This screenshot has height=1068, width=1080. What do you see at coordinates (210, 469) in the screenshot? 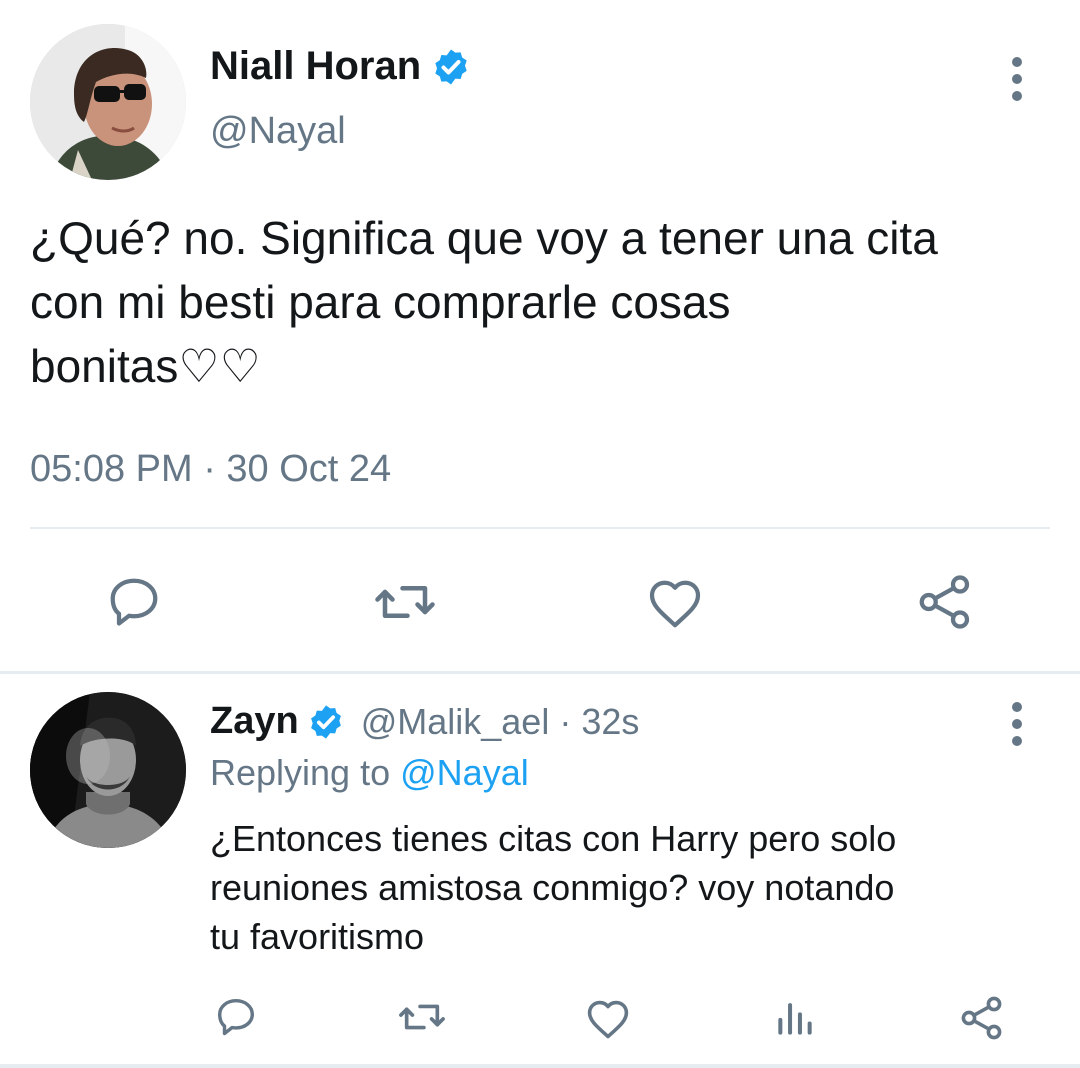
I see `tweet-timestamp: 05:08 PM · 30 Oct 24` at bounding box center [210, 469].